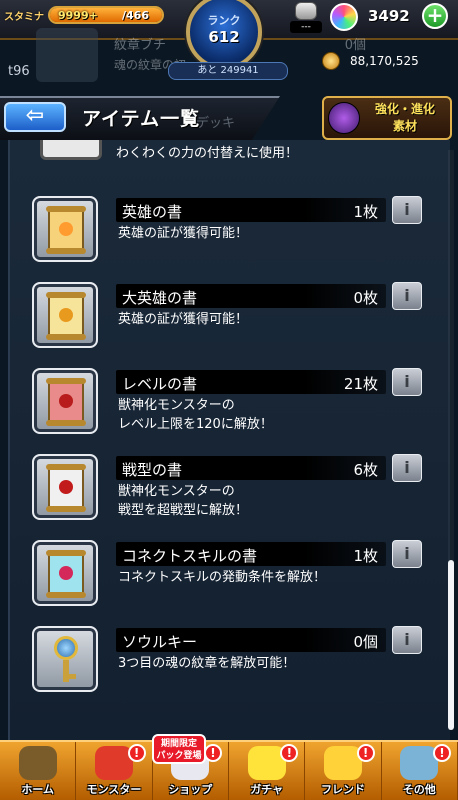 This screenshot has width=458, height=800. What do you see at coordinates (160, 384) in the screenshot?
I see `item-name: レベルの書` at bounding box center [160, 384].